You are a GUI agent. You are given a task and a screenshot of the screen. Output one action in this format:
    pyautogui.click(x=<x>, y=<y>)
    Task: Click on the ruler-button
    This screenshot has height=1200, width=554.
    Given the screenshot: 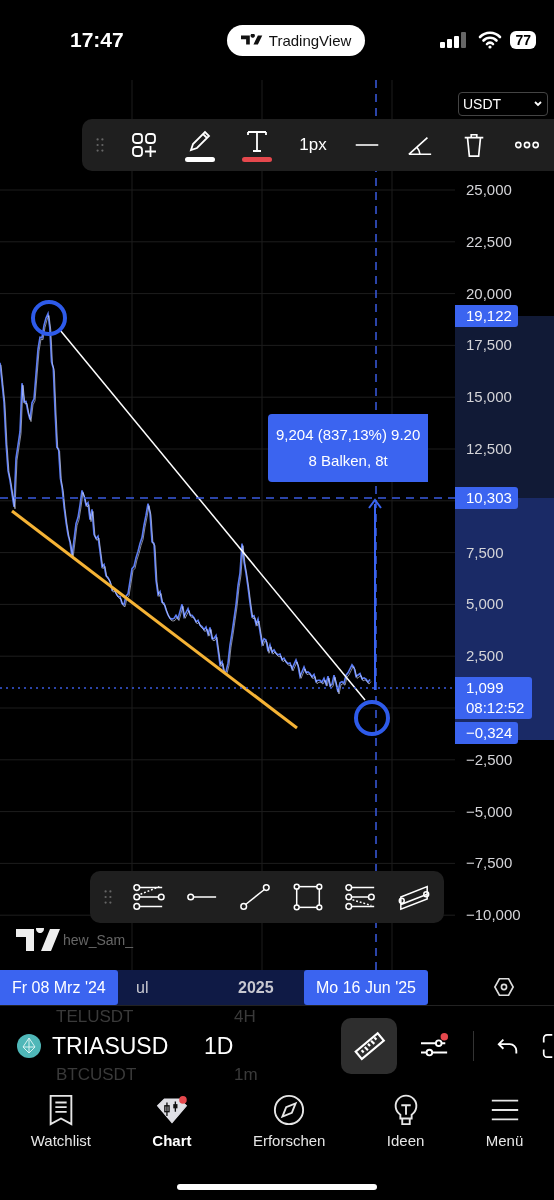 What is the action you would take?
    pyautogui.click(x=369, y=1046)
    